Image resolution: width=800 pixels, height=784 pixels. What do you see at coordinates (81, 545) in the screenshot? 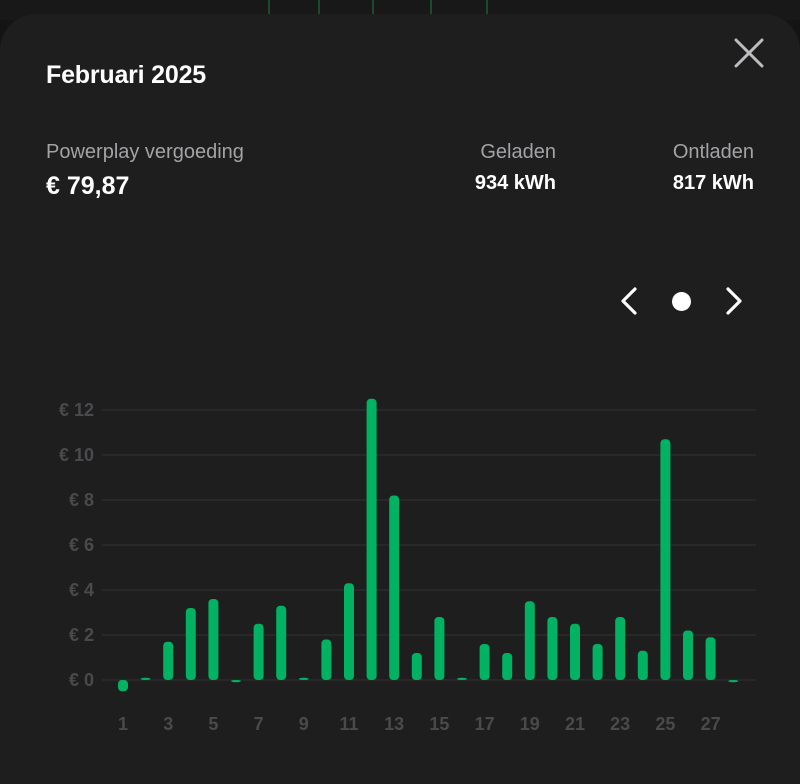
I see `y-tick-label: € 6` at bounding box center [81, 545].